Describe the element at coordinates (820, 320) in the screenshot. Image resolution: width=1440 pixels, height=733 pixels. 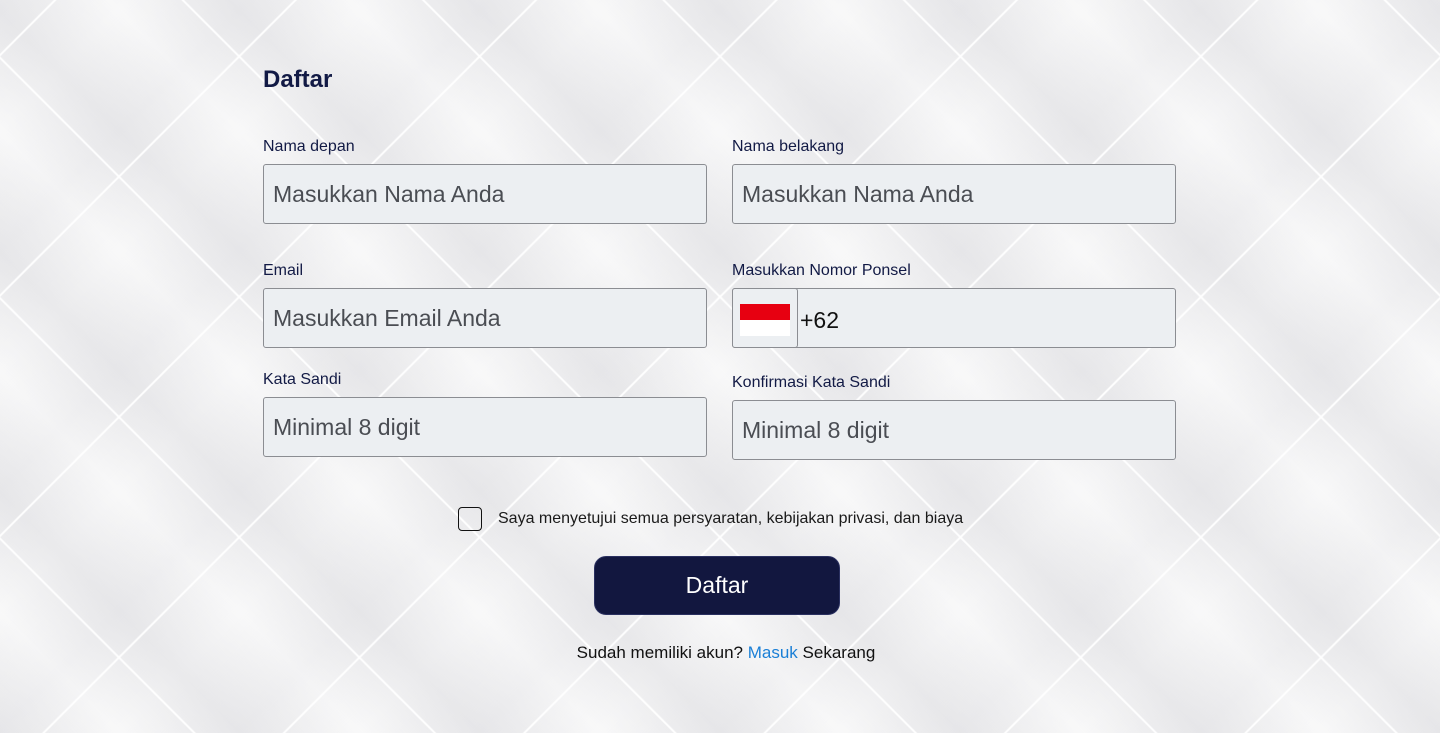
I see `country-code: +62` at that location.